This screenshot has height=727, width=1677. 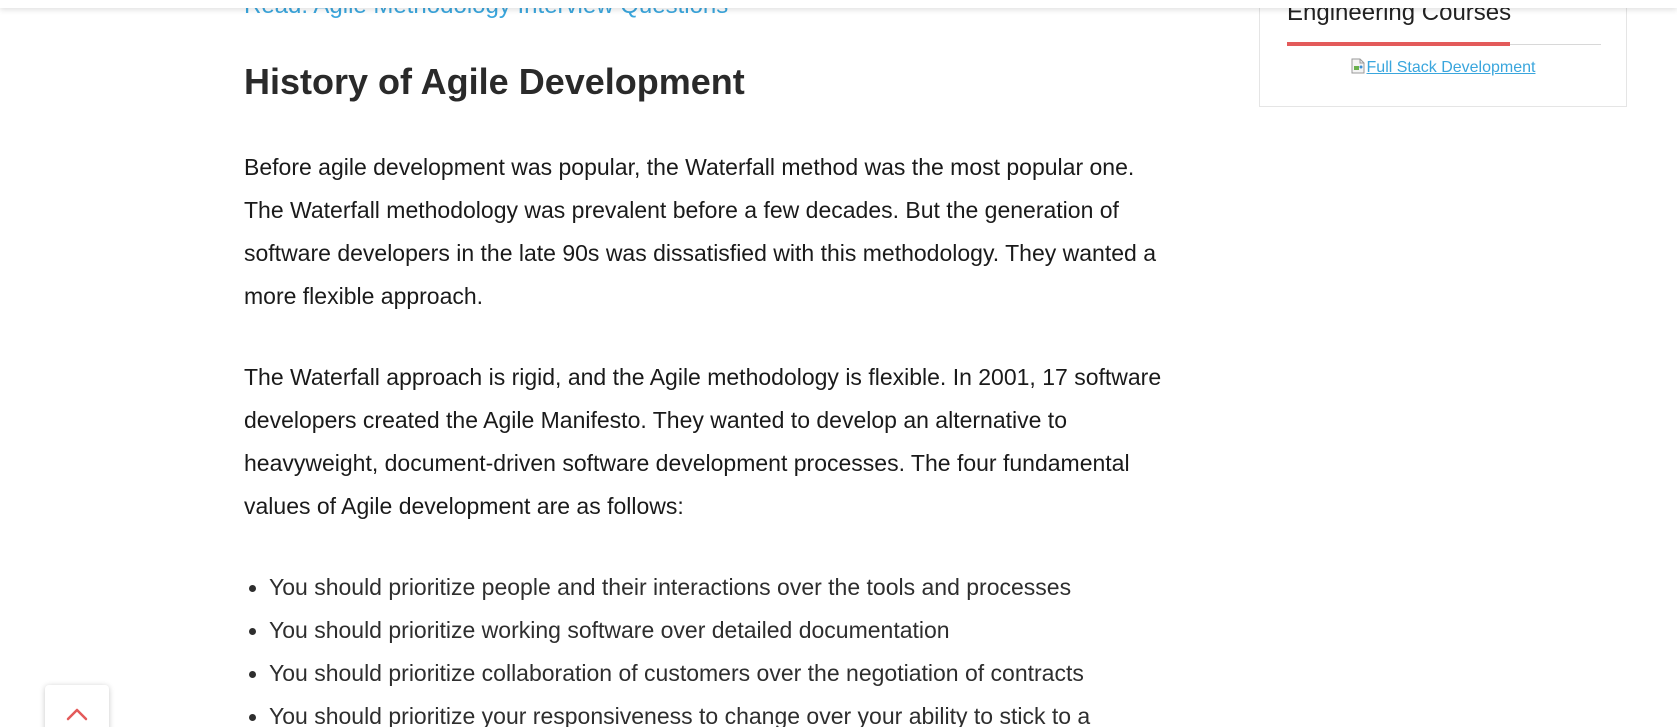 I want to click on full-stack-development-banner-link: Full Stack Development, so click(x=1443, y=68).